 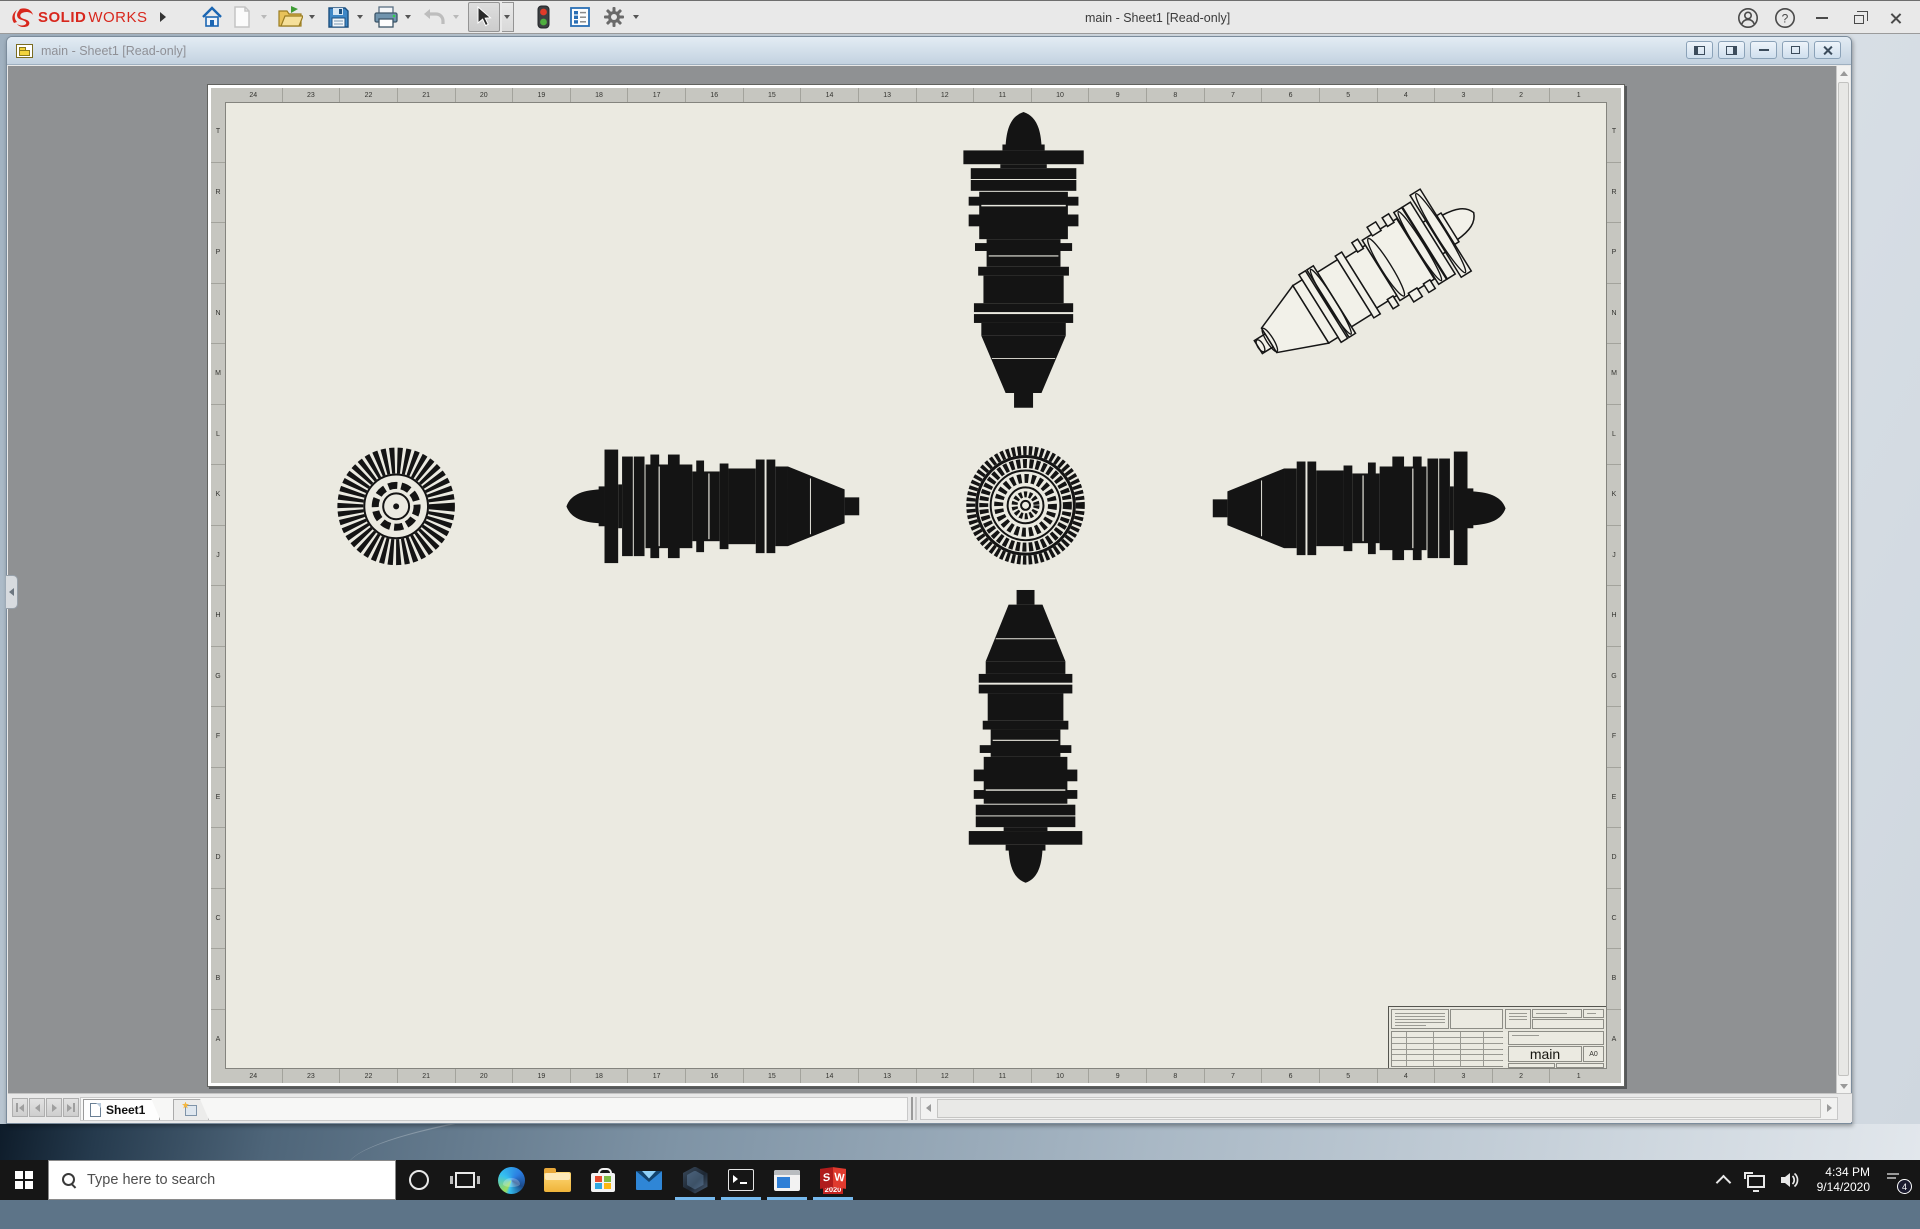 What do you see at coordinates (264, 17) in the screenshot?
I see `new-document-dropdown` at bounding box center [264, 17].